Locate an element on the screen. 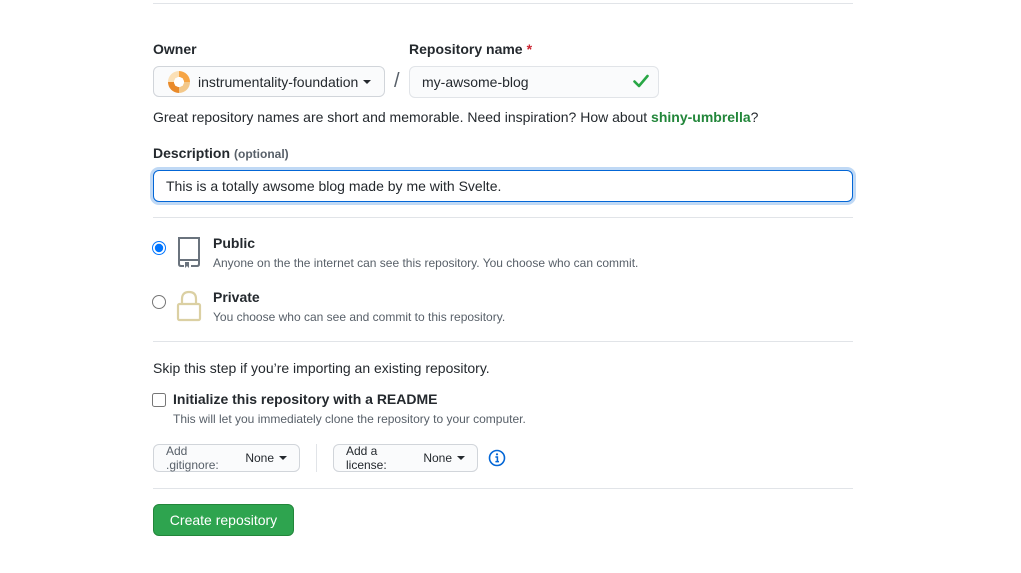  divider-after-description is located at coordinates (503, 217).